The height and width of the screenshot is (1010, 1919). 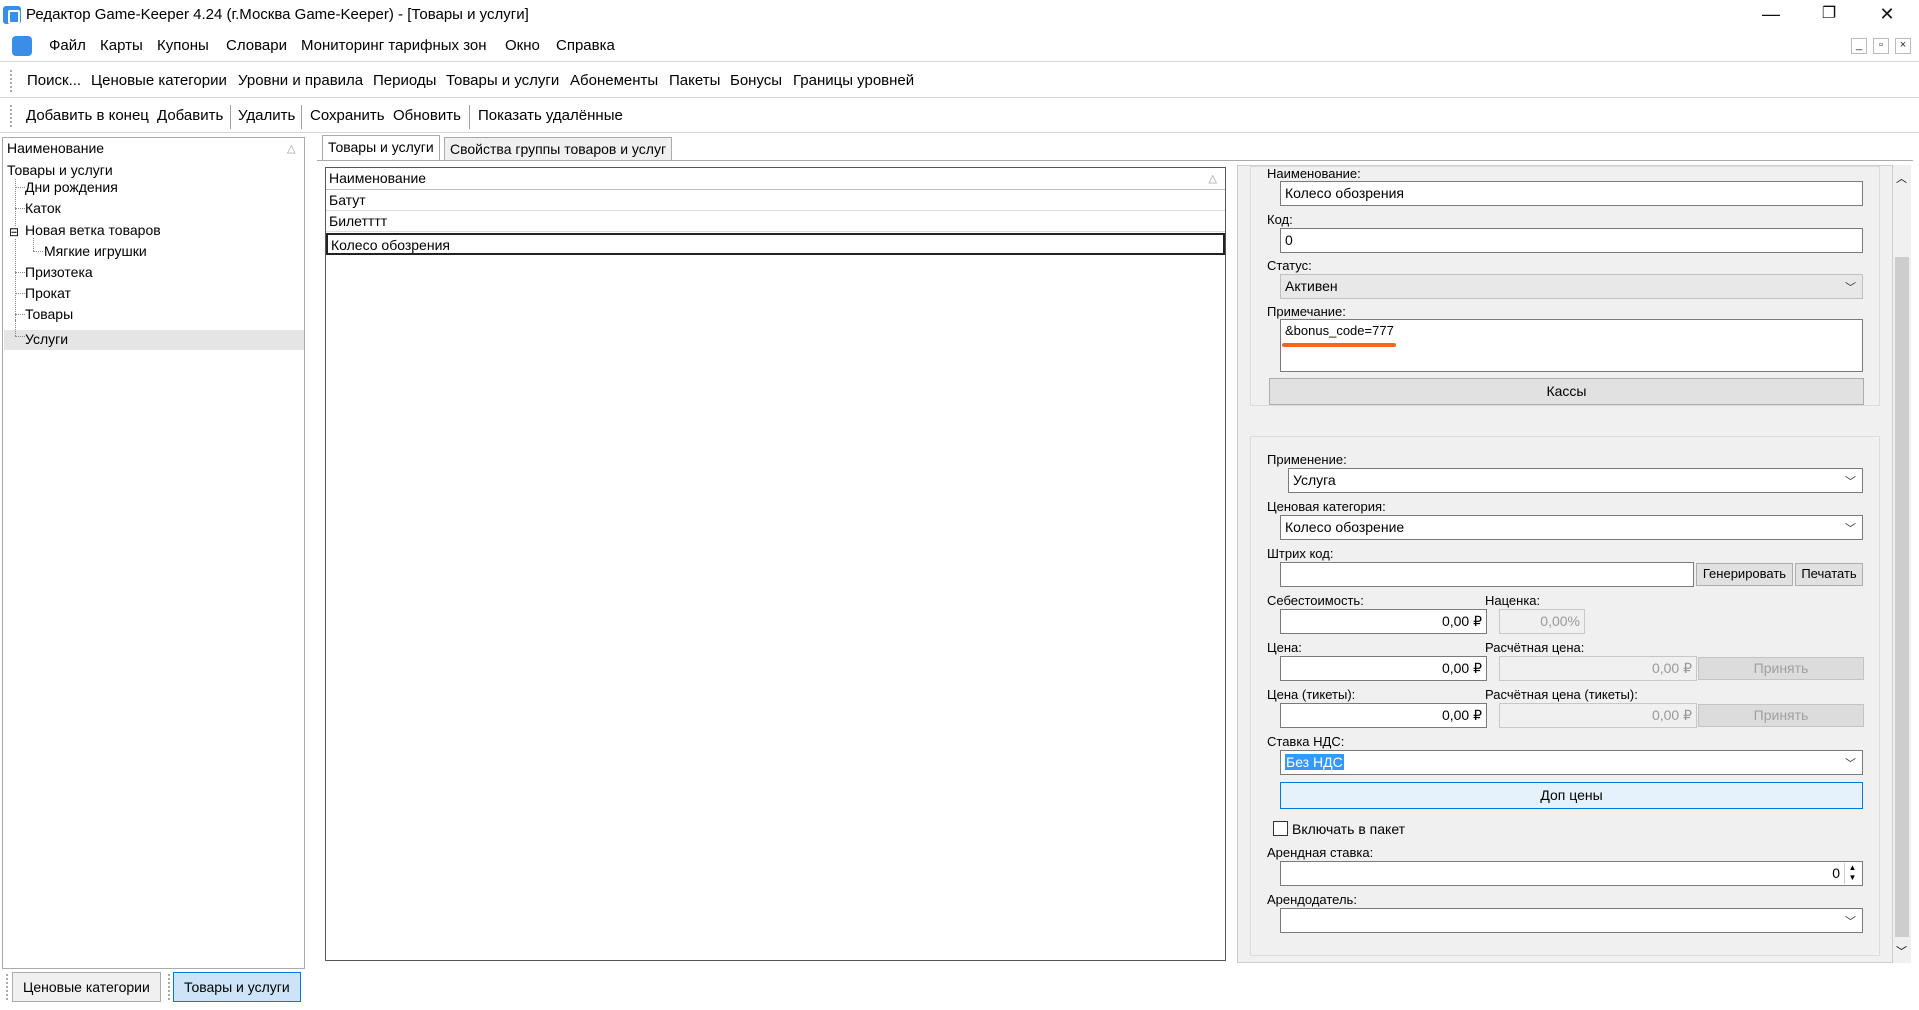 I want to click on vat-select: Без НДС ﹀, so click(x=1571, y=762).